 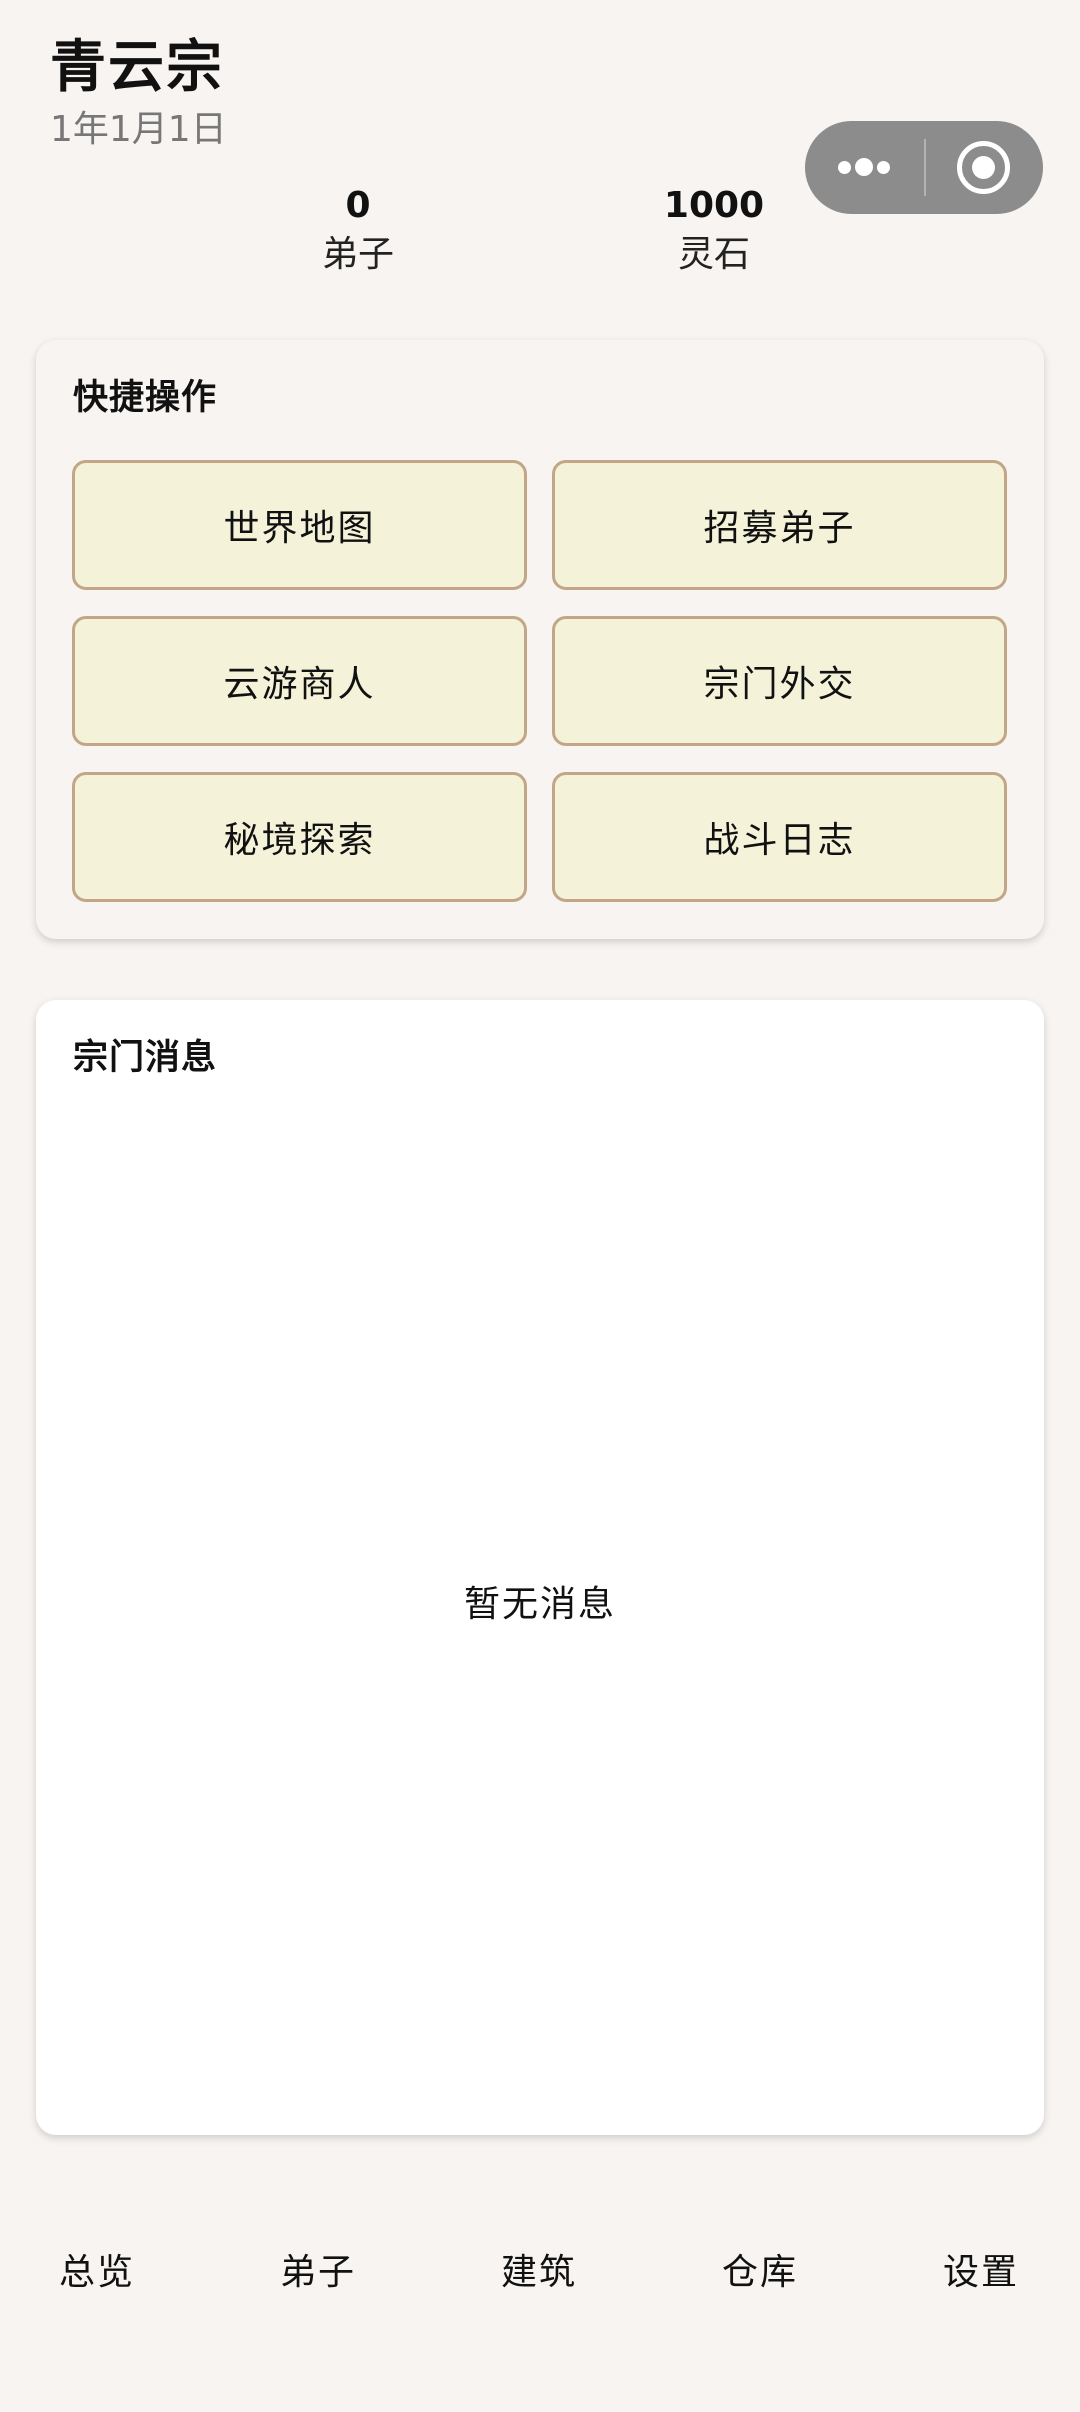 I want to click on tab-buildings: 建筑, so click(x=539, y=2273).